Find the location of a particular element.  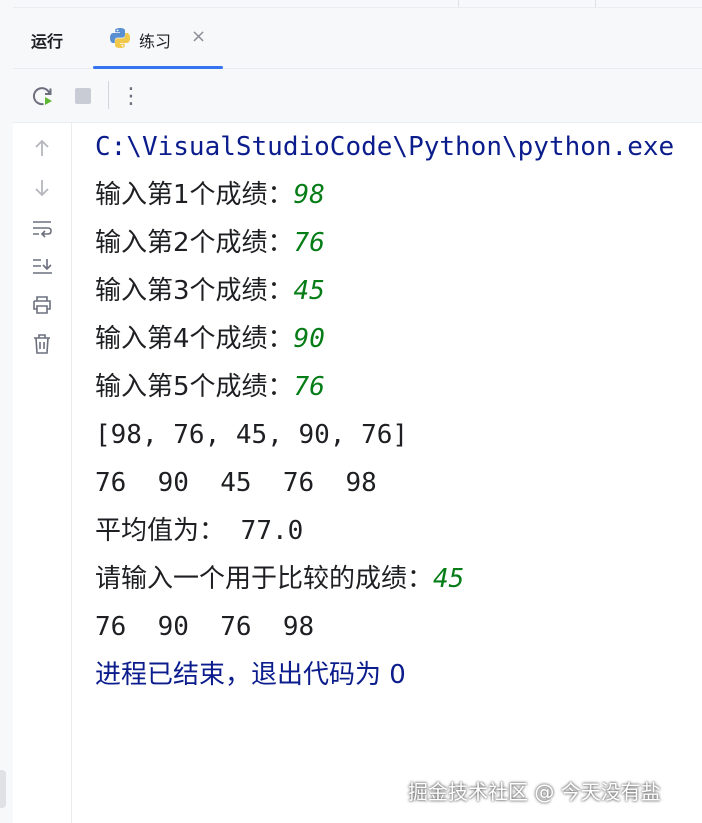

run-tool-window-header: 运行 练习 × is located at coordinates (357, 38).